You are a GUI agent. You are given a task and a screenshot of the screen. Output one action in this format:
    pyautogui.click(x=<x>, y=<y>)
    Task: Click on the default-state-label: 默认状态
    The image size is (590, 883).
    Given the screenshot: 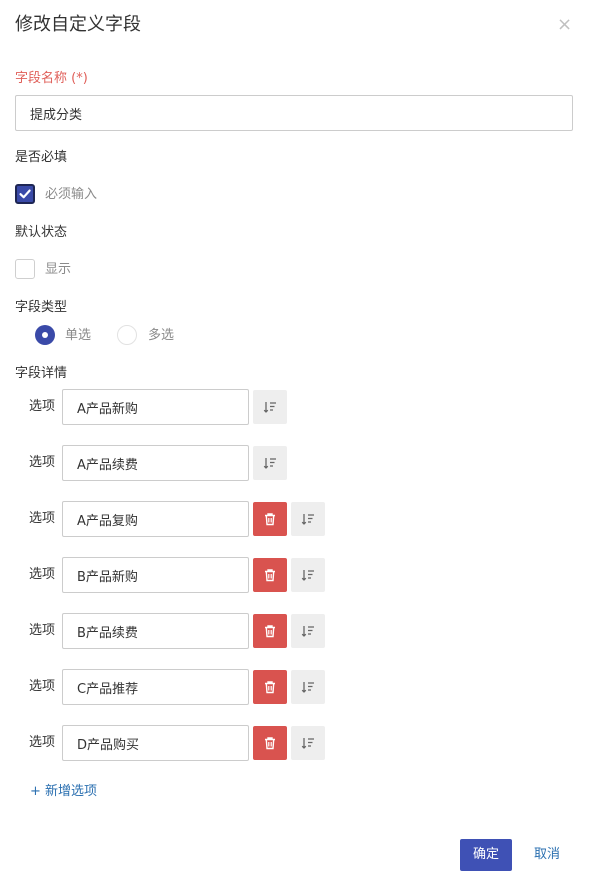 What is the action you would take?
    pyautogui.click(x=41, y=232)
    